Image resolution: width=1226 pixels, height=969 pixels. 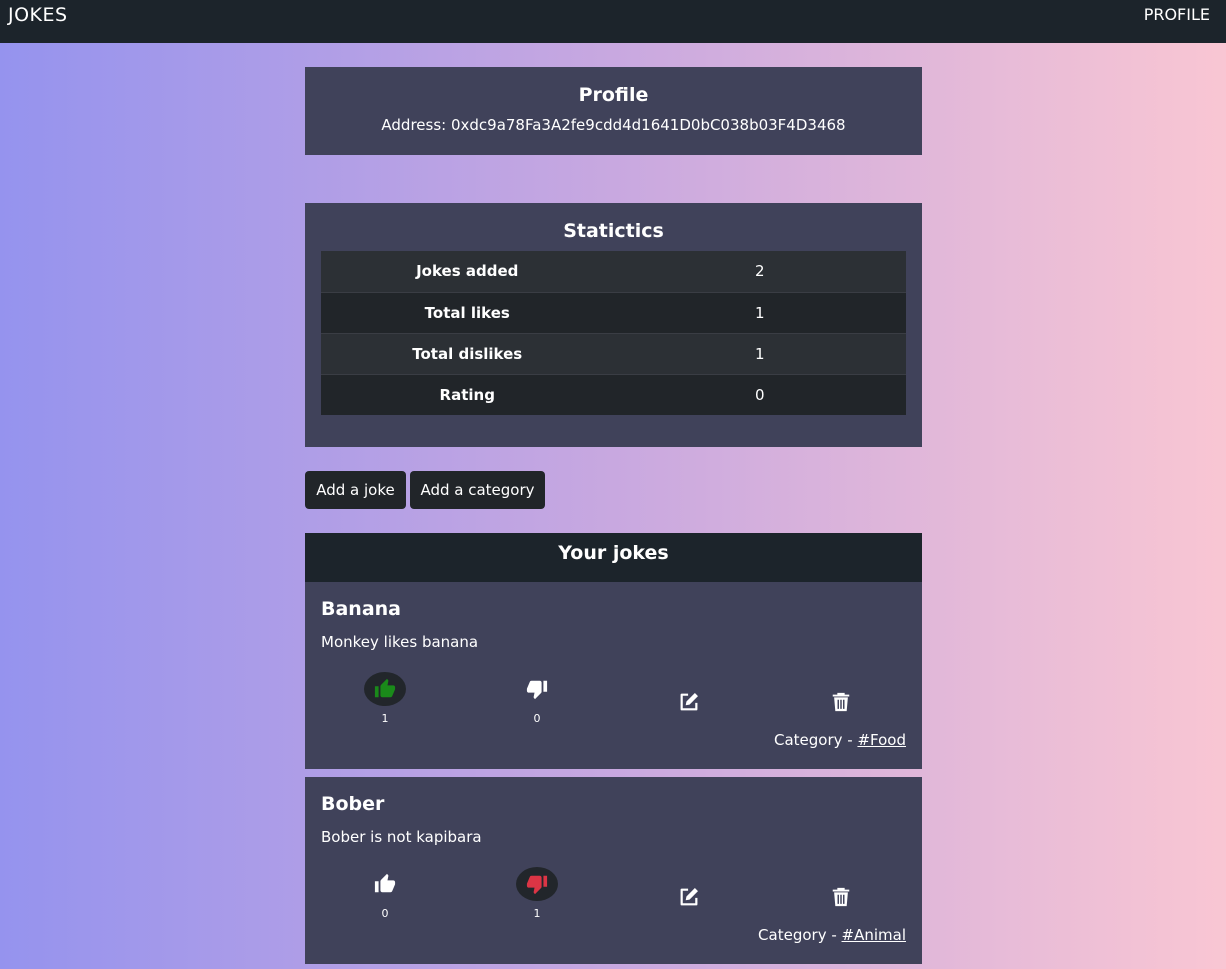 What do you see at coordinates (759, 394) in the screenshot?
I see `stat-value: 0` at bounding box center [759, 394].